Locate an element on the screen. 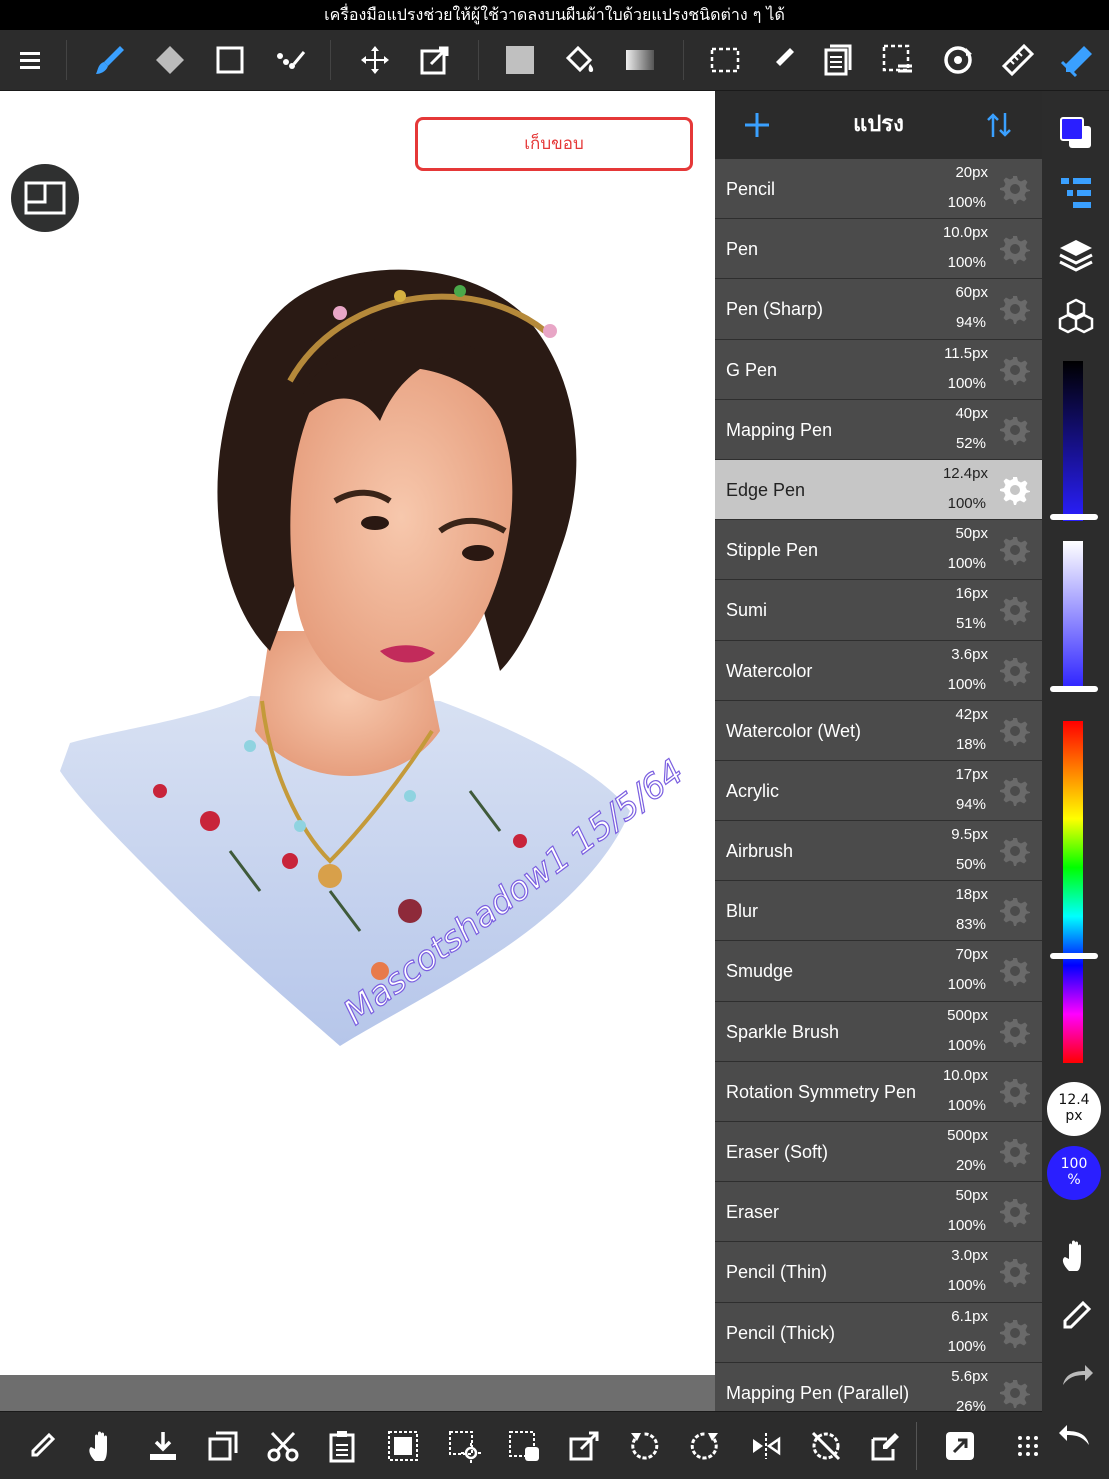 This screenshot has height=1479, width=1109. rotate-right-icon is located at coordinates (705, 1446).